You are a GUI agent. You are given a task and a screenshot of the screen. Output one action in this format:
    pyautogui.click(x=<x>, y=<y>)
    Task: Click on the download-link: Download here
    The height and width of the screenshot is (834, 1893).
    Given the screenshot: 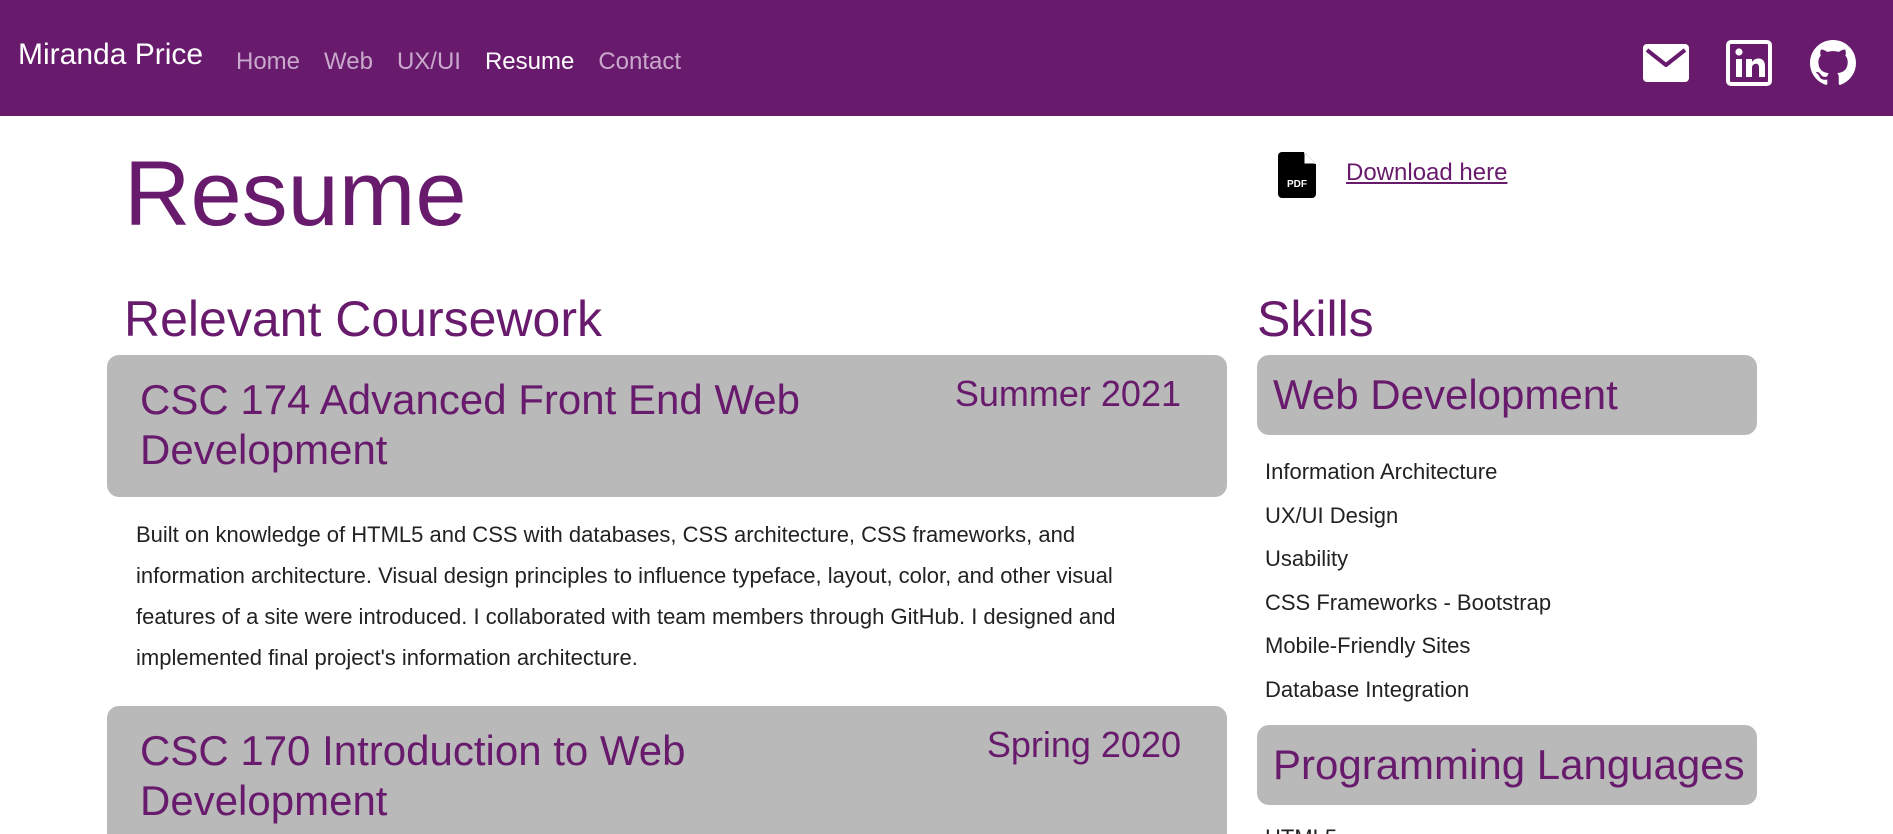 What is the action you would take?
    pyautogui.click(x=1426, y=172)
    